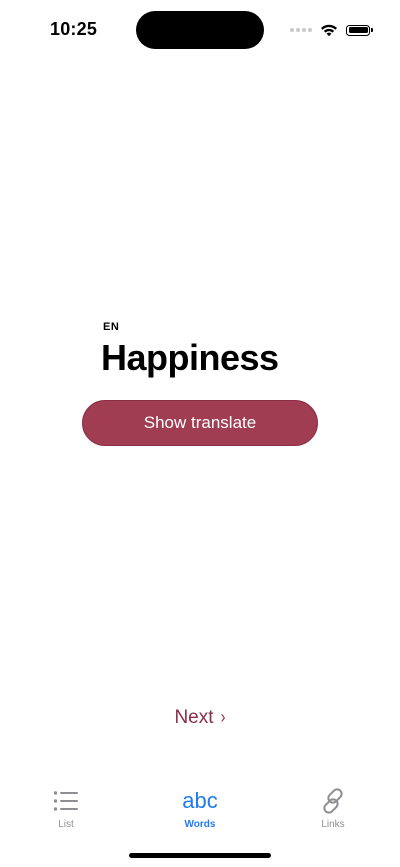  I want to click on tab-links: Links, so click(333, 808).